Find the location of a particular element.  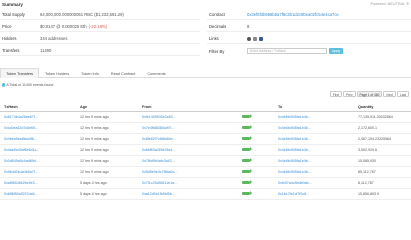

quantity-cell: 2,172,600.1 is located at coordinates (367, 128).